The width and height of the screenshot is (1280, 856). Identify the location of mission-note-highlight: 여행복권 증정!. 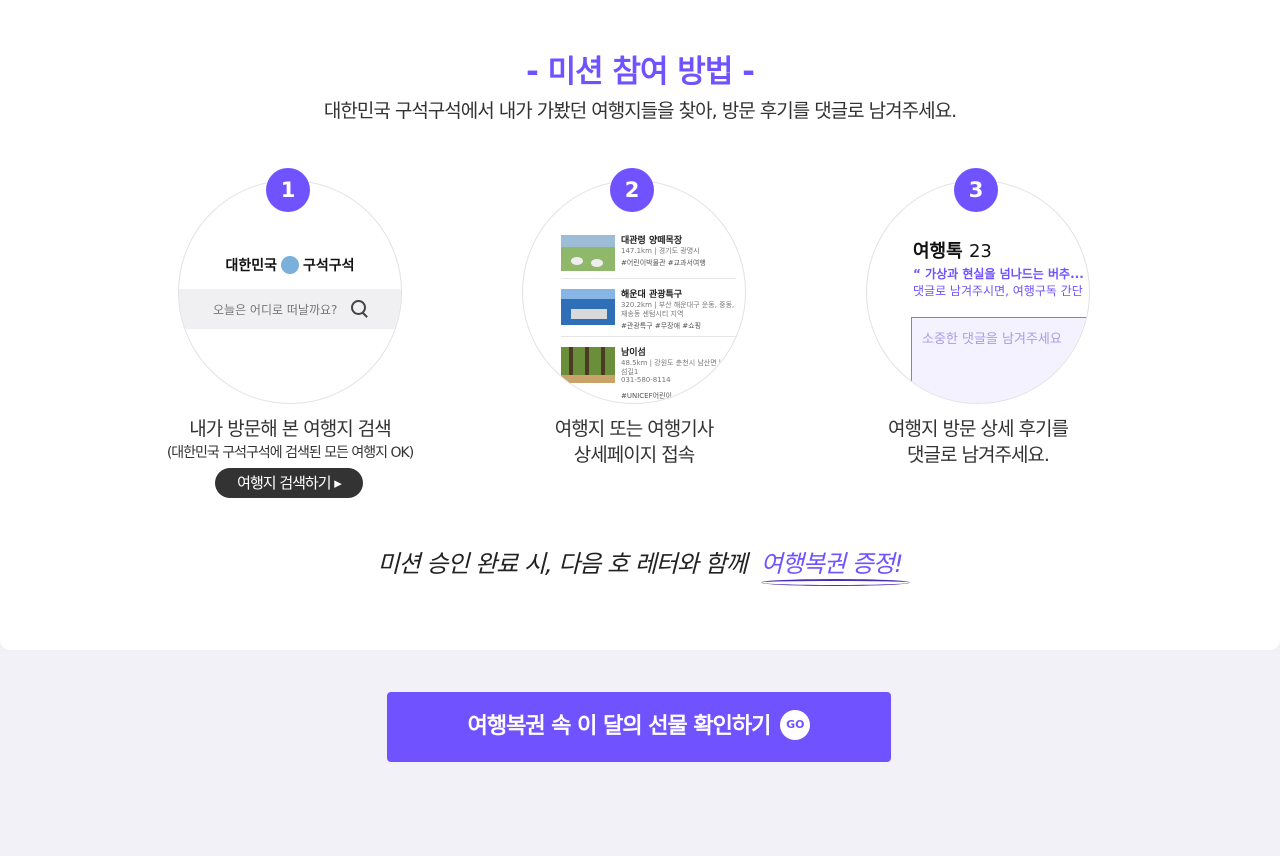
(835, 568).